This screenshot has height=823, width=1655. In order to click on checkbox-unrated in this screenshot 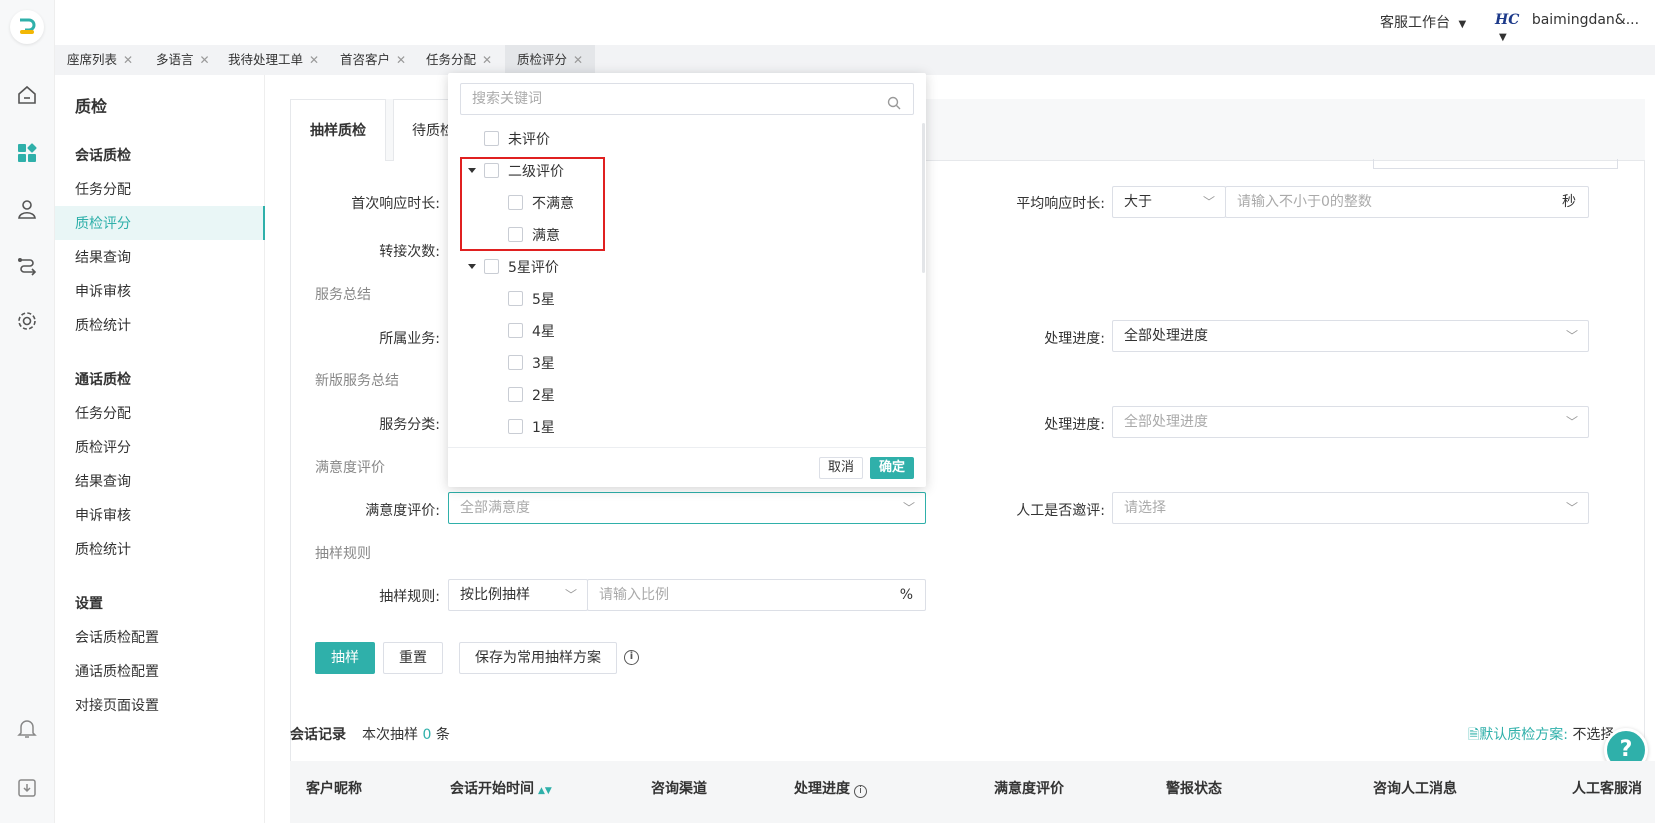, I will do `click(491, 138)`.